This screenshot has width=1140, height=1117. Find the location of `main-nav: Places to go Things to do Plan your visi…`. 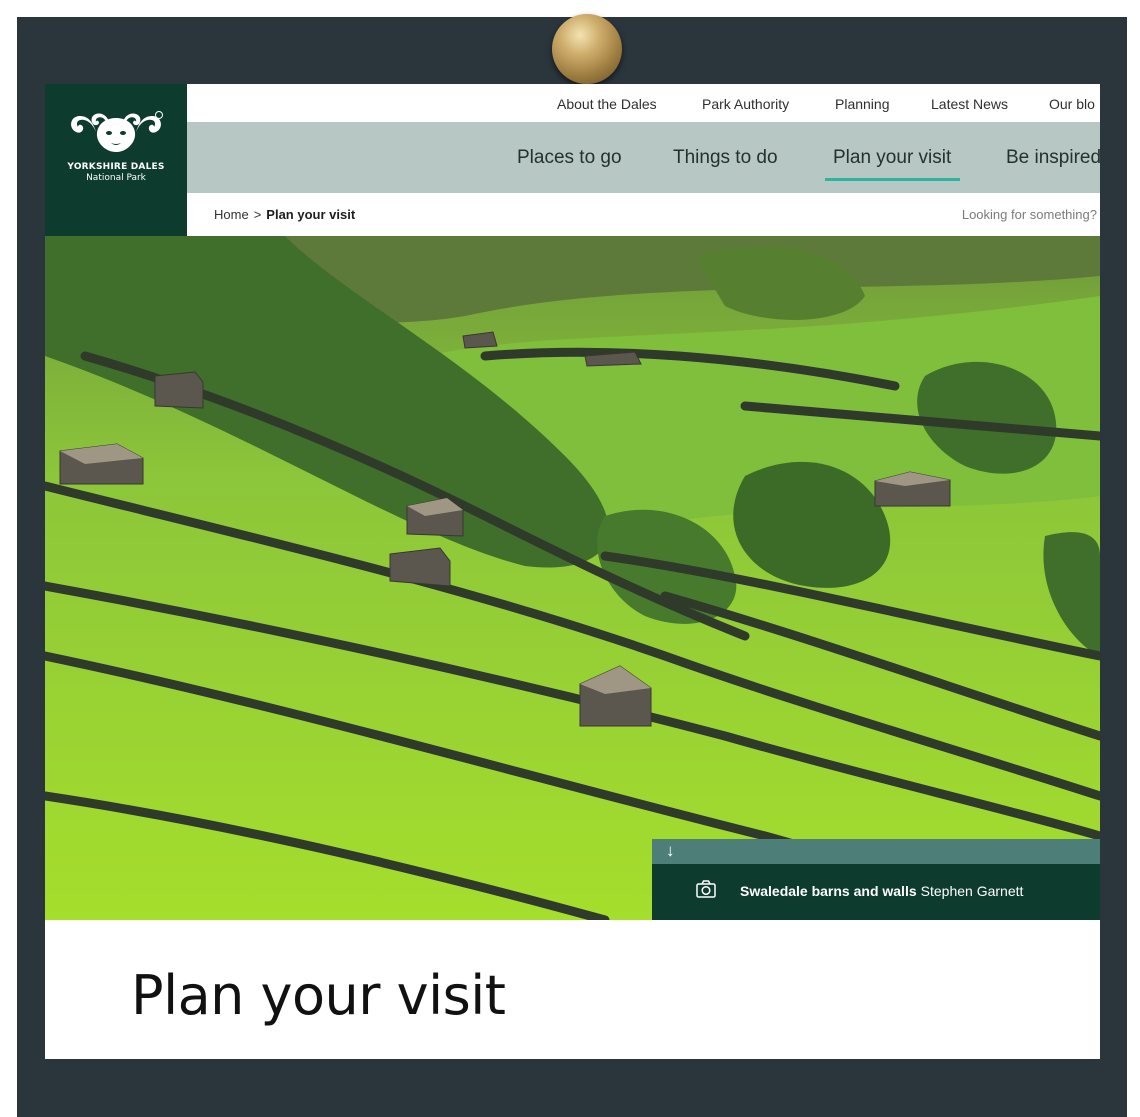

main-nav: Places to go Things to do Plan your visi… is located at coordinates (643, 157).